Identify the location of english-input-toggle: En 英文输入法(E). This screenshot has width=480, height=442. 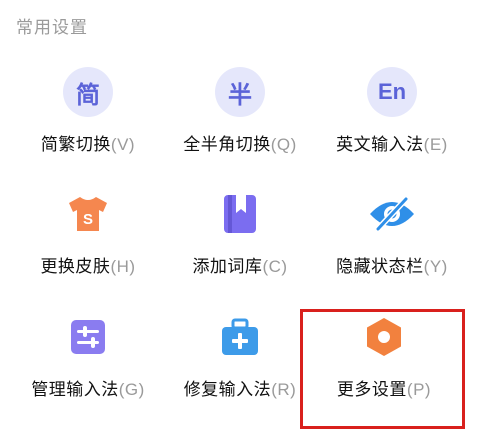
(392, 111).